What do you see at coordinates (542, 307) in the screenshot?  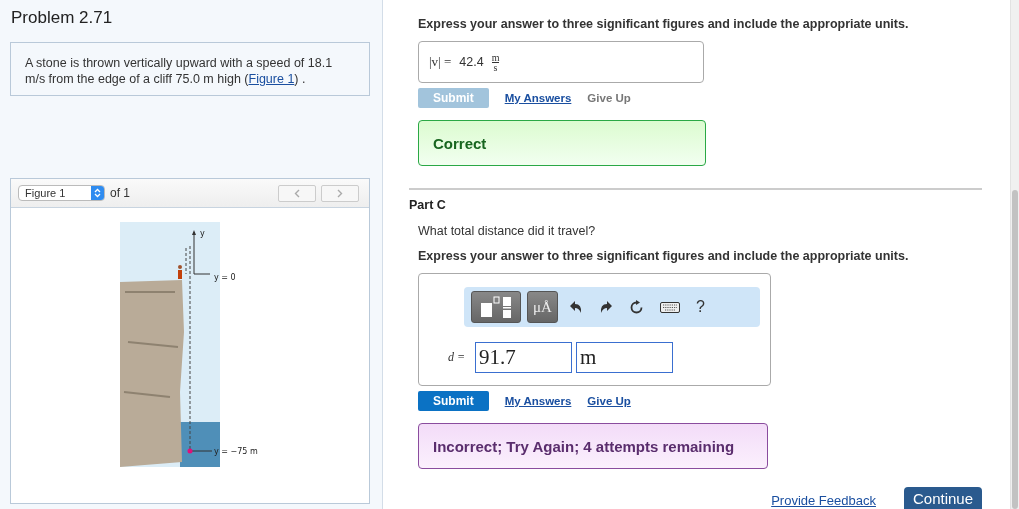 I see `units-button: μÅ` at bounding box center [542, 307].